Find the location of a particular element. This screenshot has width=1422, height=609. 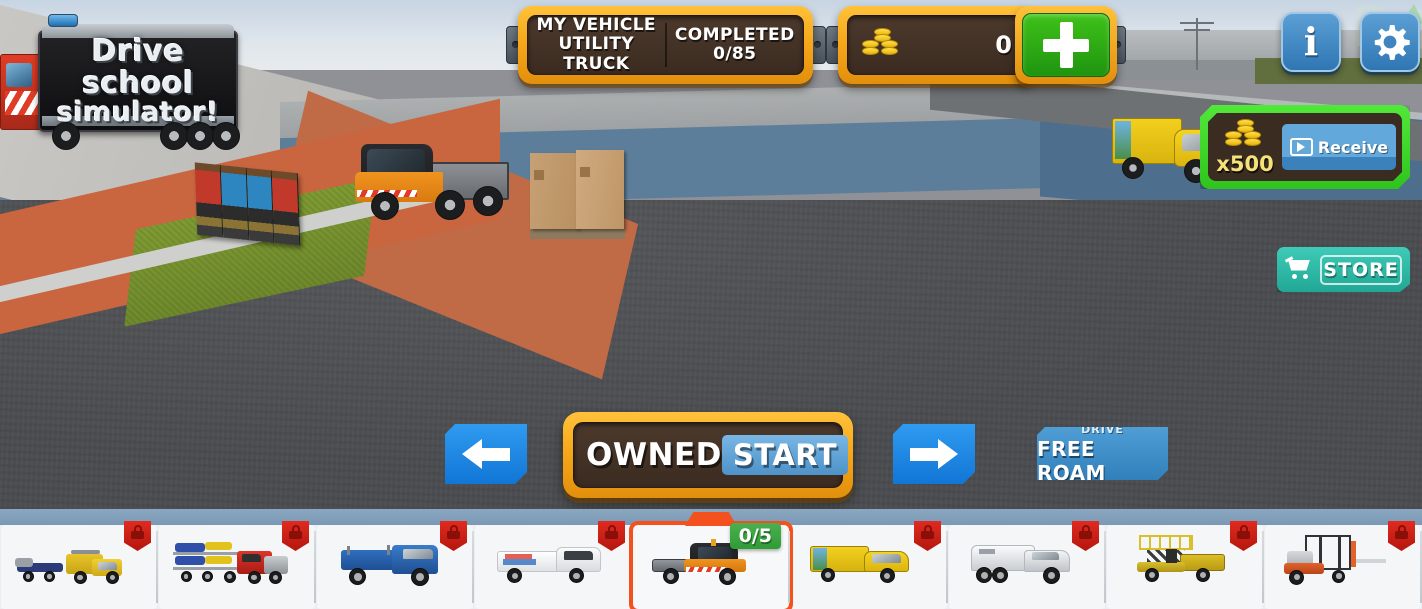

plus-icon is located at coordinates (1066, 45).